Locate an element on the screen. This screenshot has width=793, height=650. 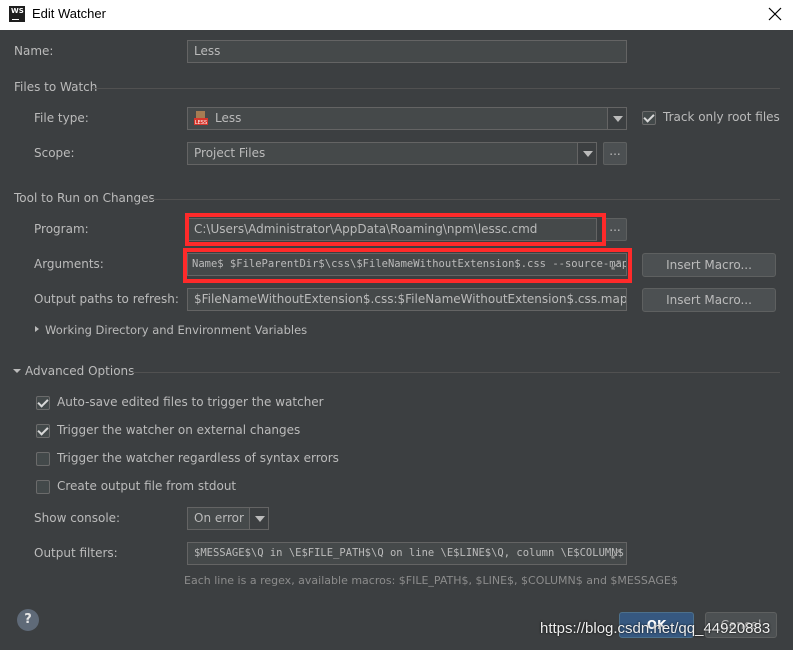
name-input: Less is located at coordinates (407, 51).